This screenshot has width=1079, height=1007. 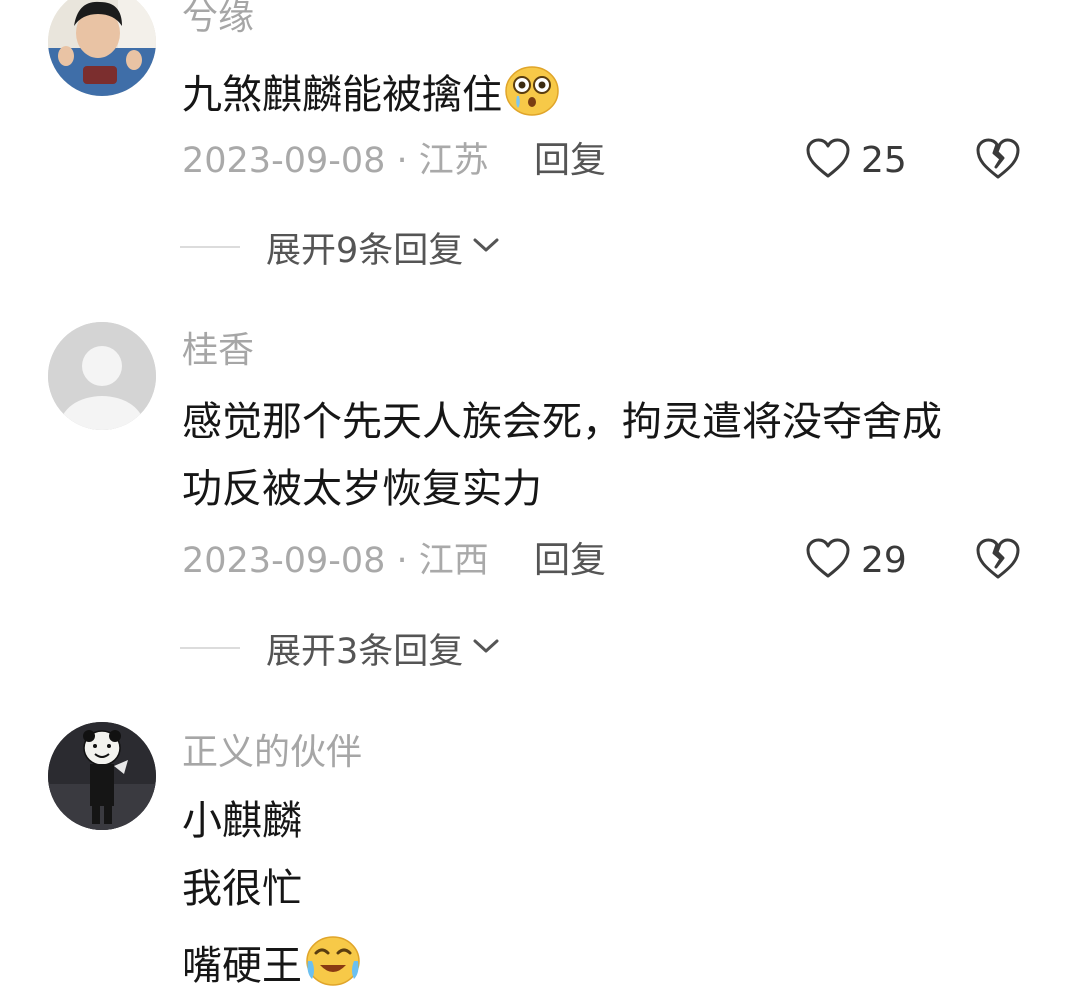 I want to click on comment-text-content: 嘴硬王, so click(x=242, y=966).